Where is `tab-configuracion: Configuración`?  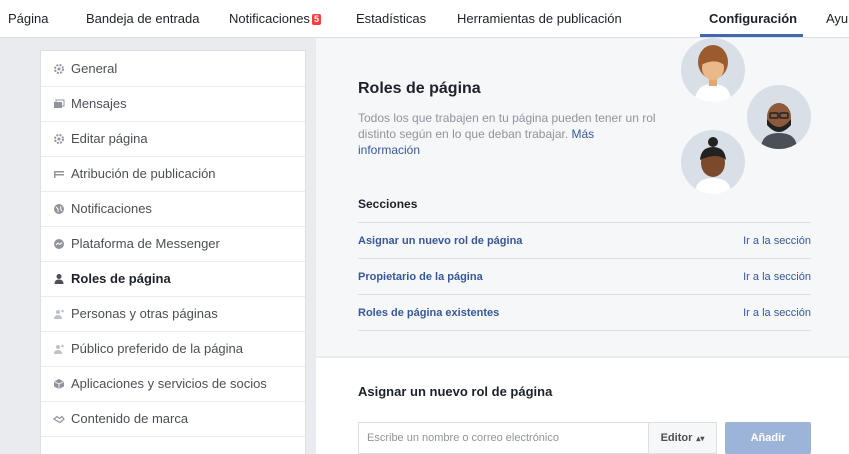
tab-configuracion: Configuración is located at coordinates (753, 18).